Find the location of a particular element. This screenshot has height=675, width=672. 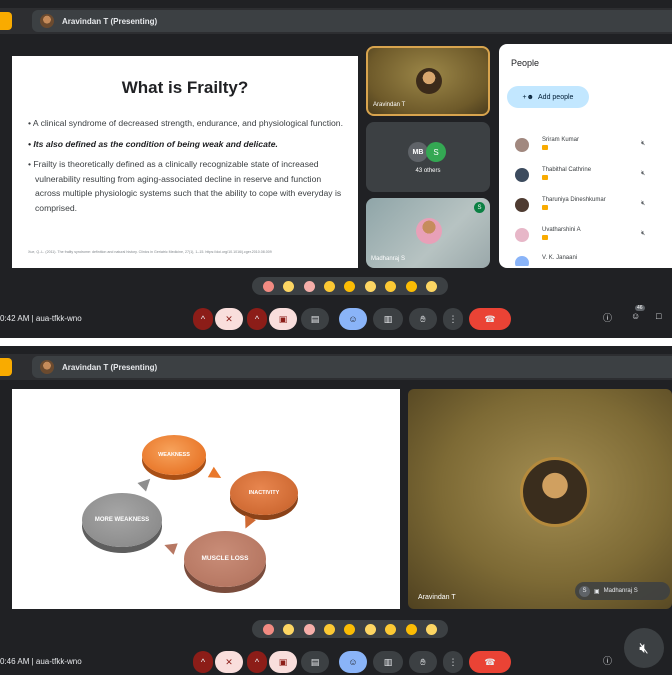

pip-avatar: S is located at coordinates (584, 591).